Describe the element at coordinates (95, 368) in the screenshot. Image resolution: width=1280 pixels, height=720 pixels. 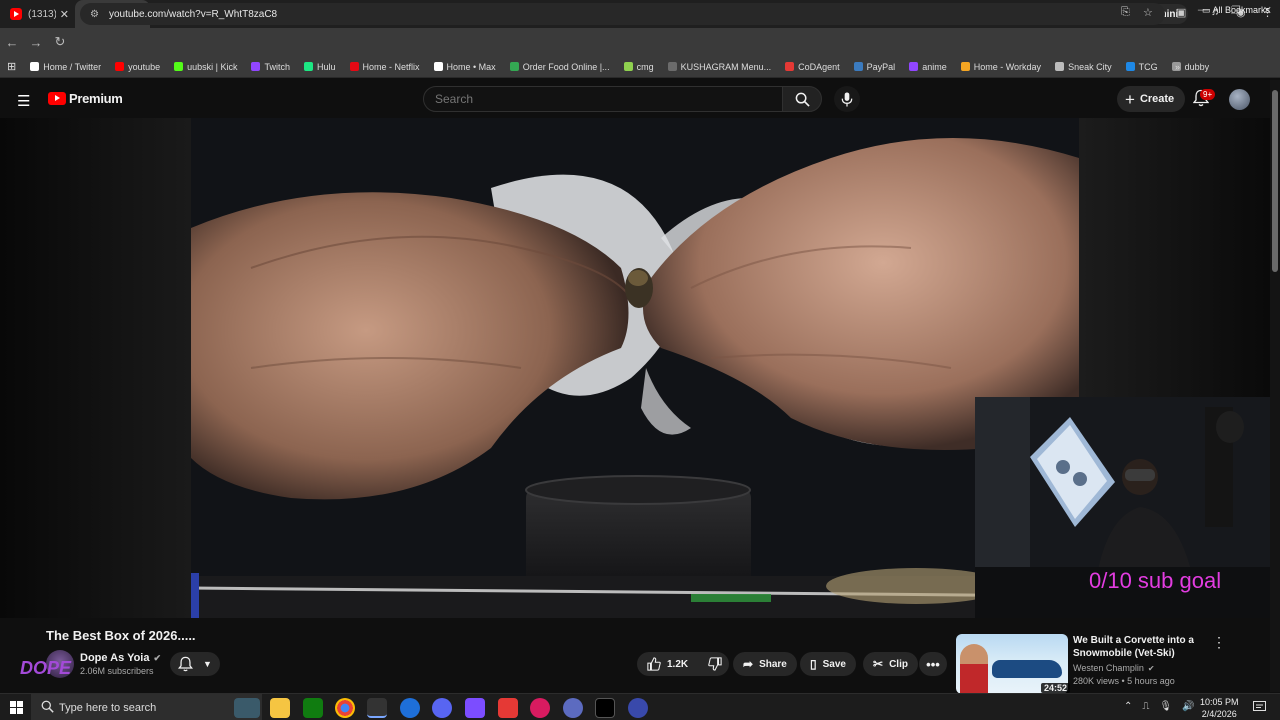
I see `ambient-glow-left` at that location.